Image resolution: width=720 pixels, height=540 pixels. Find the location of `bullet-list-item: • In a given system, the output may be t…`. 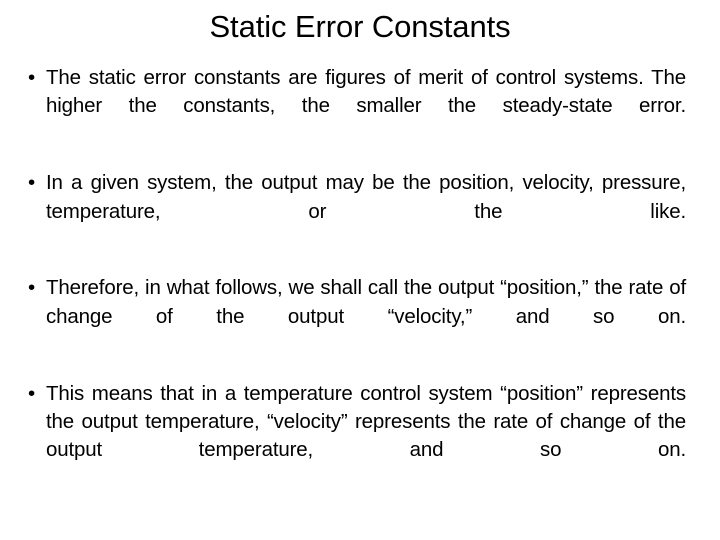

bullet-list-item: • In a given system, the output may be t… is located at coordinates (356, 211).